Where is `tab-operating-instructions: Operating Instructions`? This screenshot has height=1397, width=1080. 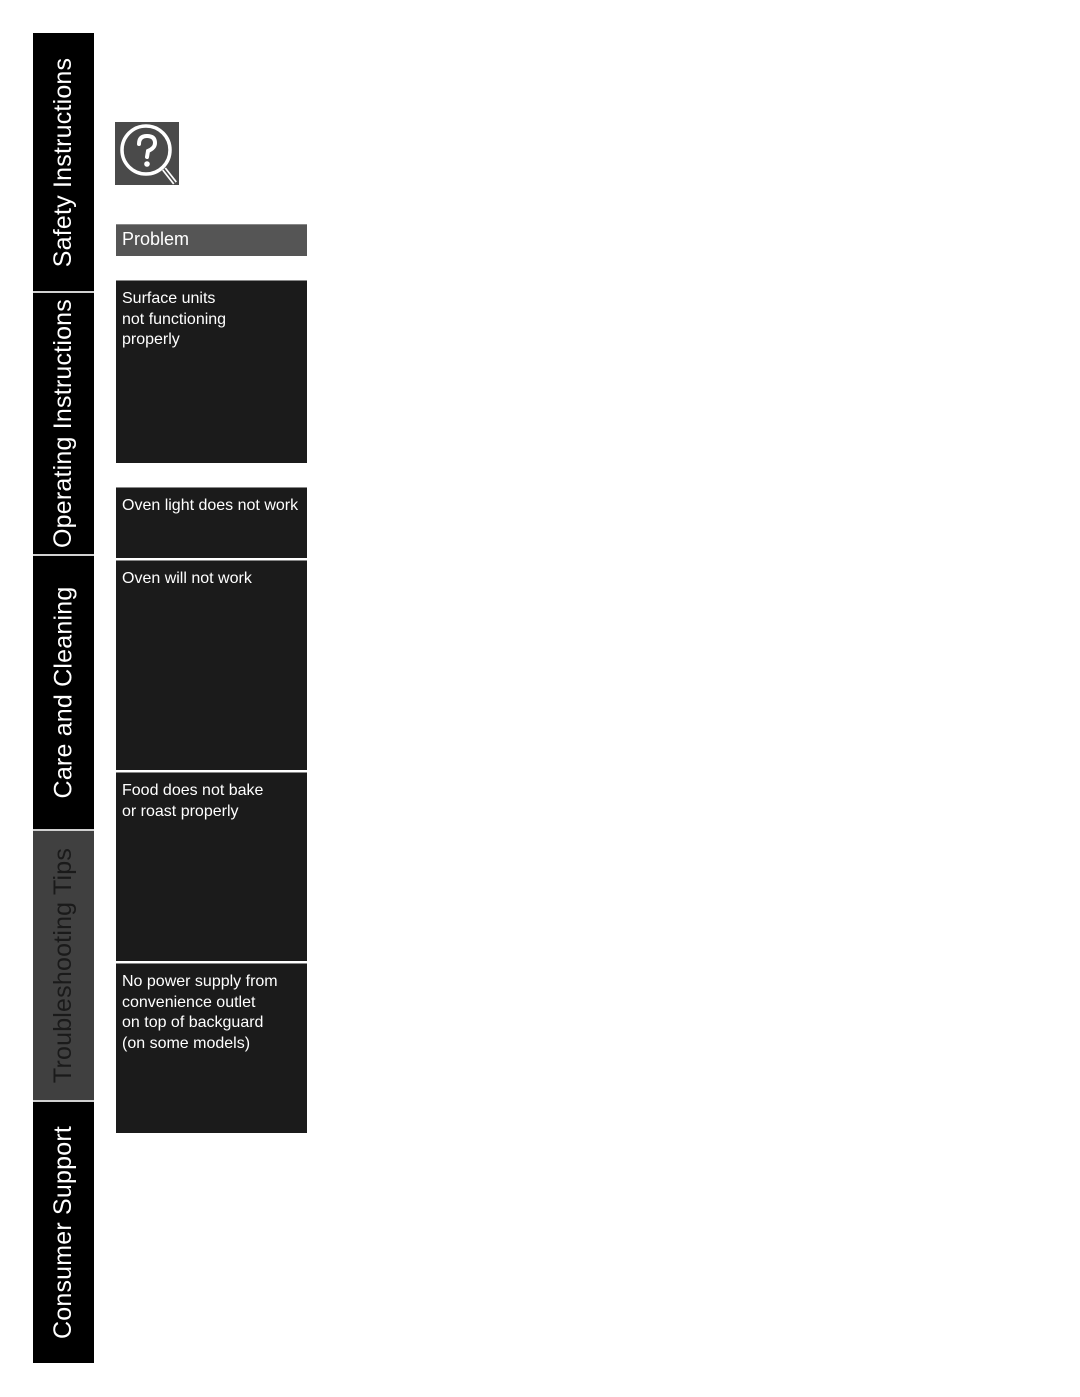 tab-operating-instructions: Operating Instructions is located at coordinates (63, 423).